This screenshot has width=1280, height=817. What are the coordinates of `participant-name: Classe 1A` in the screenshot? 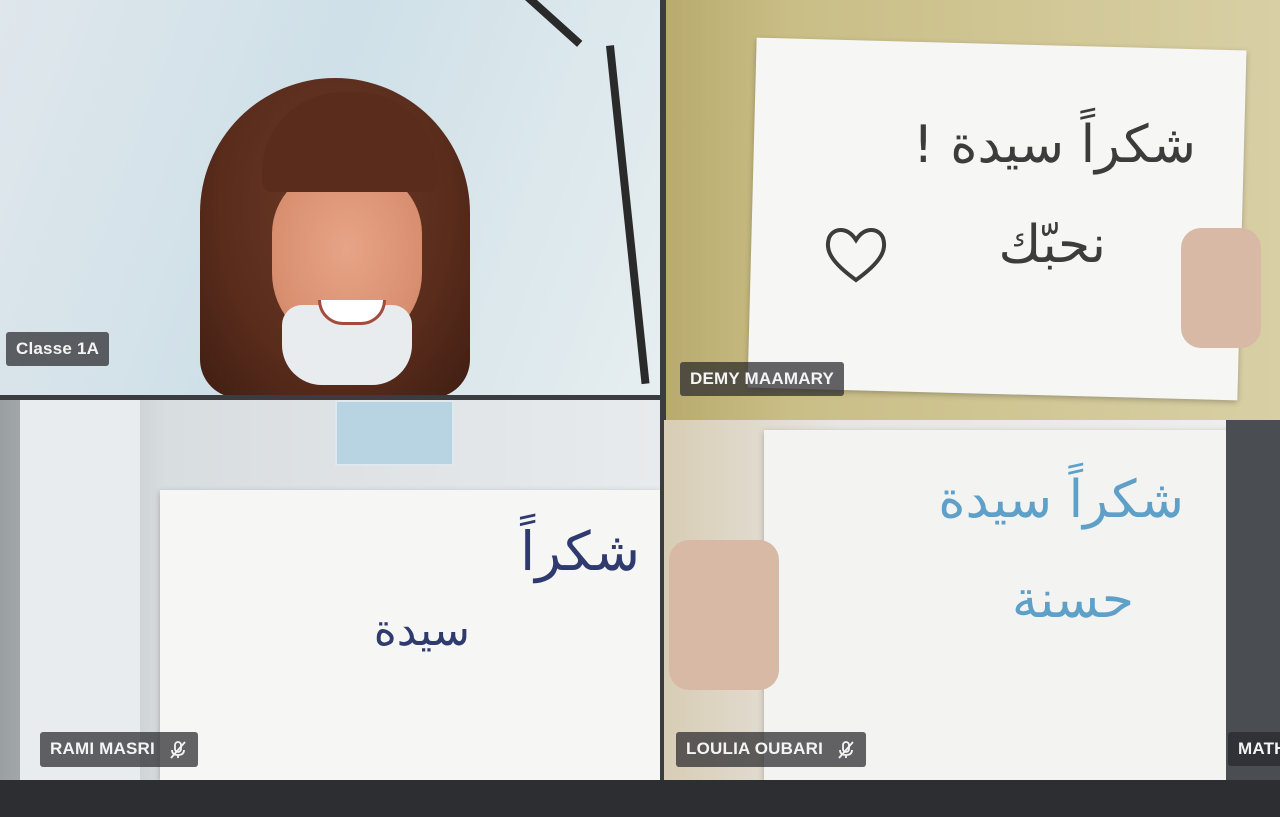 It's located at (58, 348).